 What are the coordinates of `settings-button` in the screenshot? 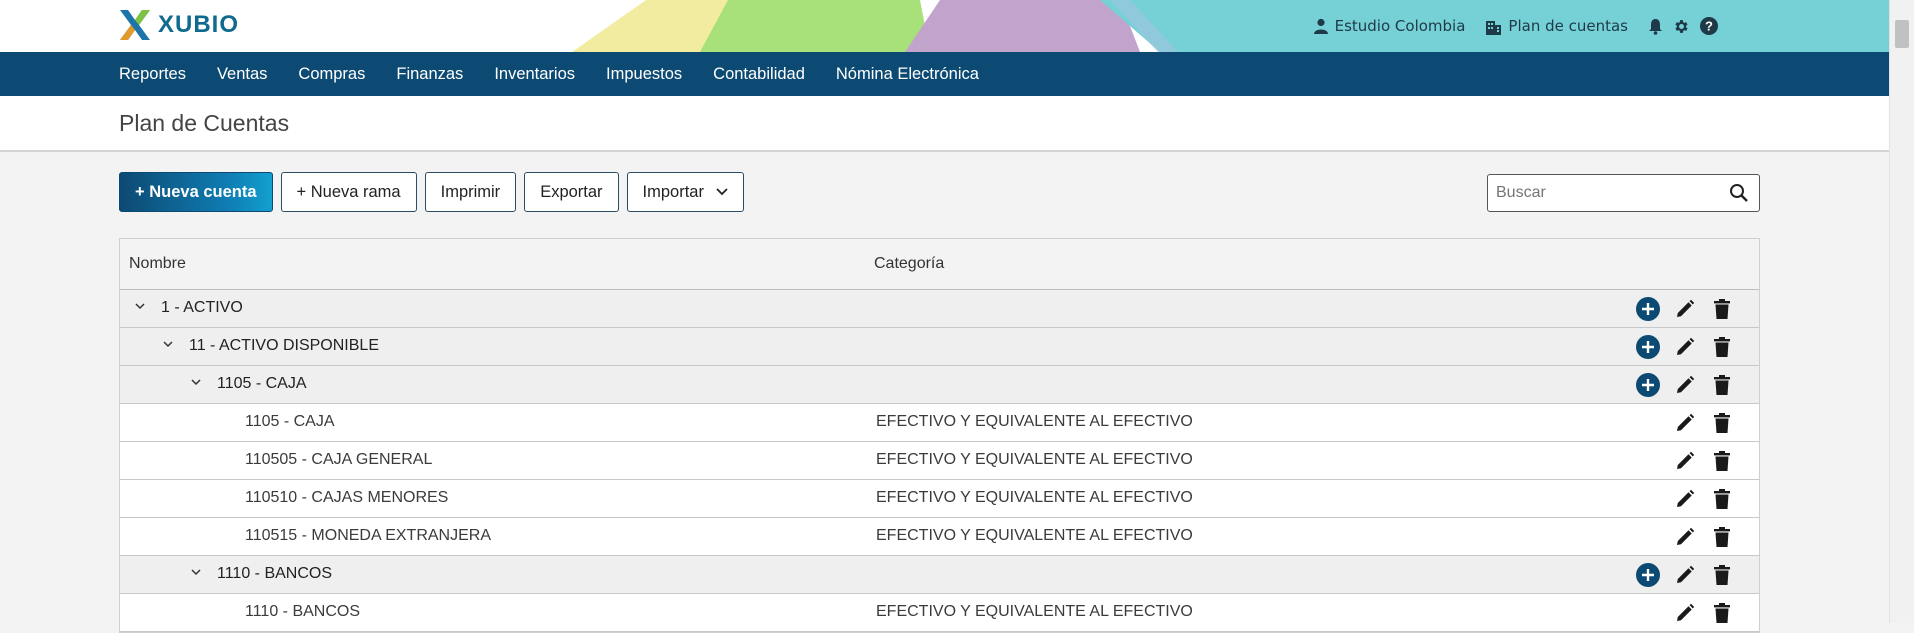 It's located at (1681, 26).